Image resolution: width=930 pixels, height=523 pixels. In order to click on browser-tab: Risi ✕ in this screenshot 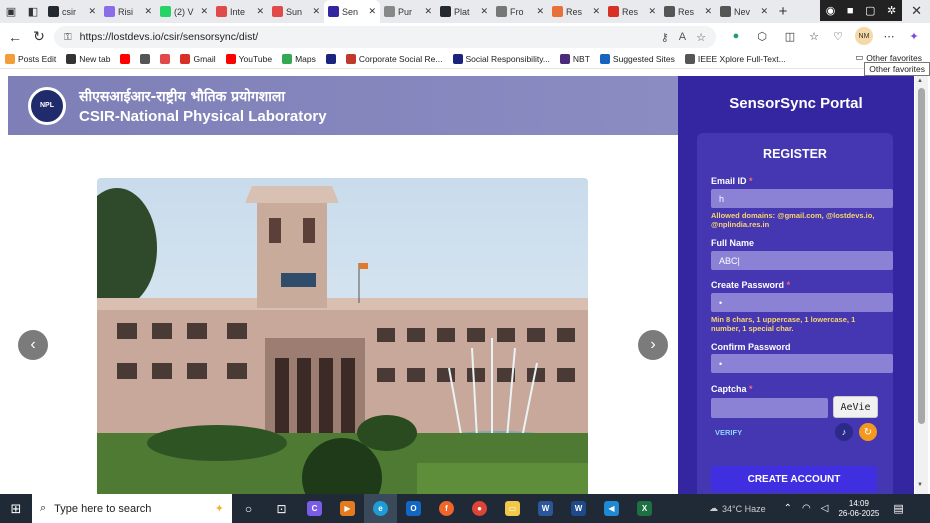, I will do `click(128, 11)`.